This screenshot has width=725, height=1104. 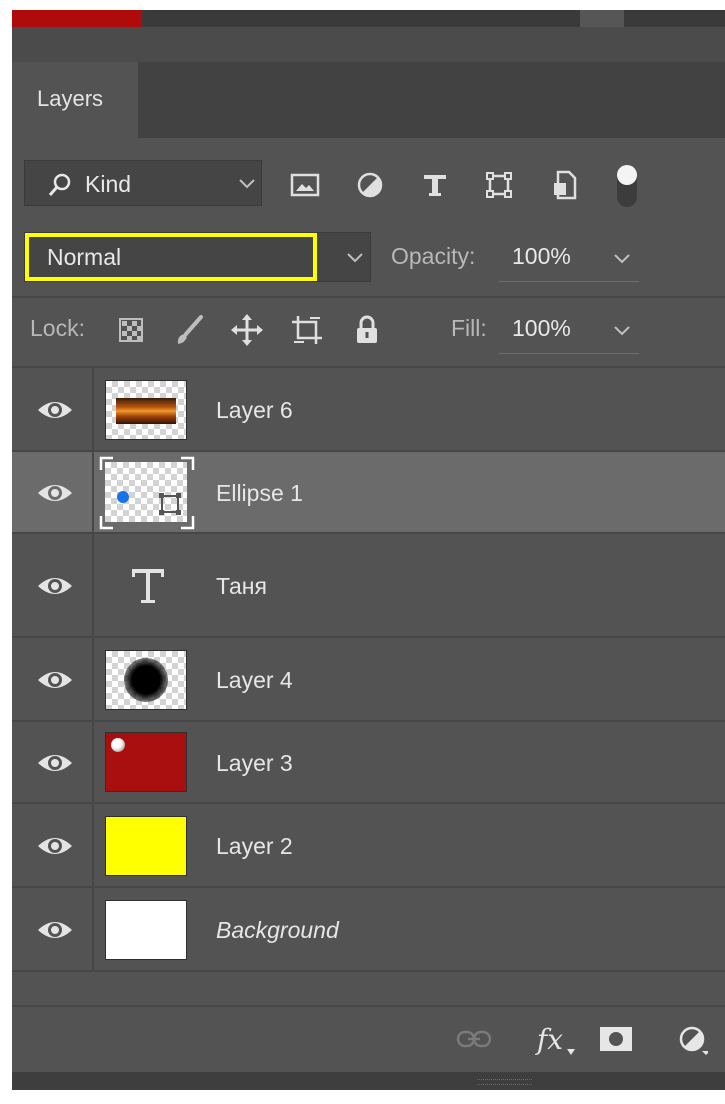 I want to click on lock-all-icon, so click(x=367, y=330).